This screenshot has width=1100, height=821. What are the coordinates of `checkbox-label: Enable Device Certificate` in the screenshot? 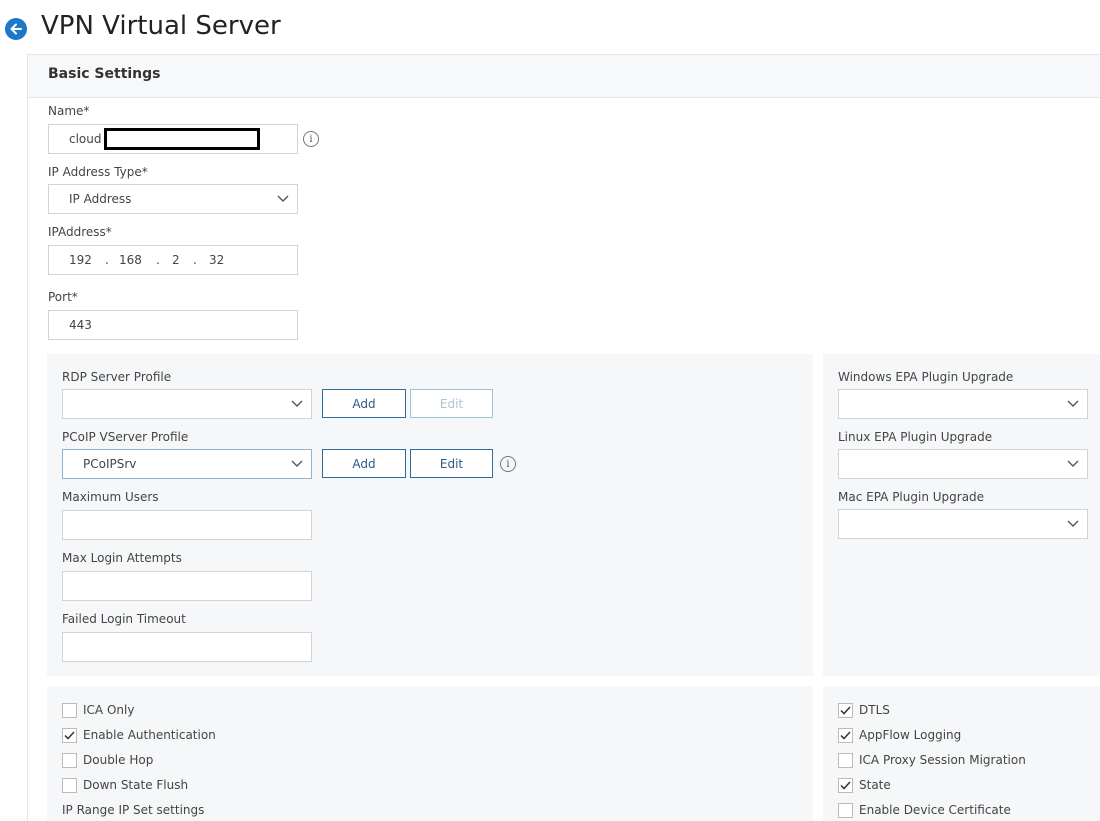 It's located at (935, 810).